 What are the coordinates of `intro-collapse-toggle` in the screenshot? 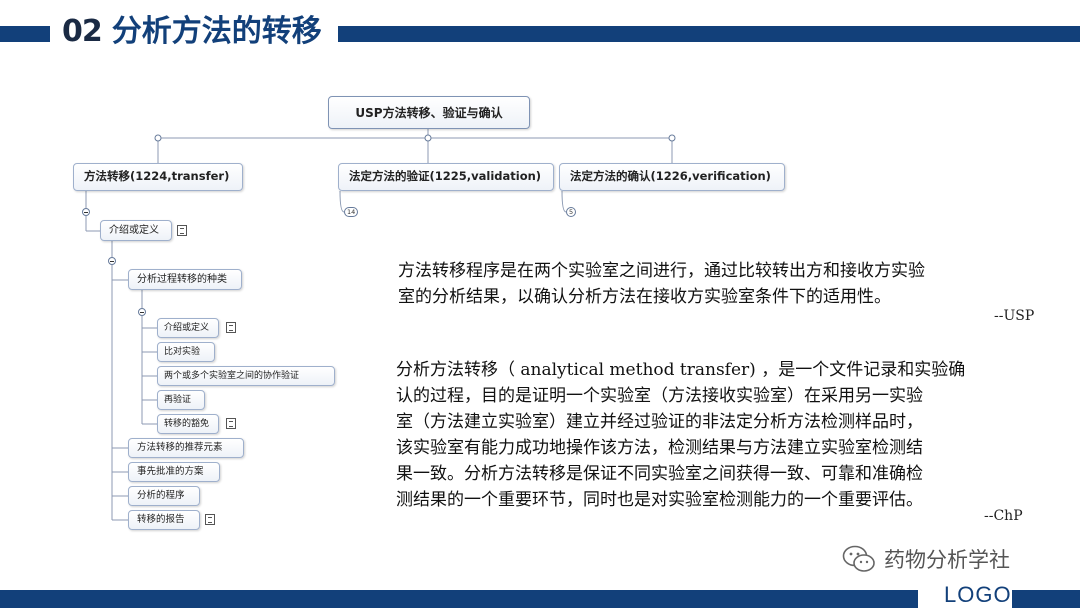 It's located at (112, 261).